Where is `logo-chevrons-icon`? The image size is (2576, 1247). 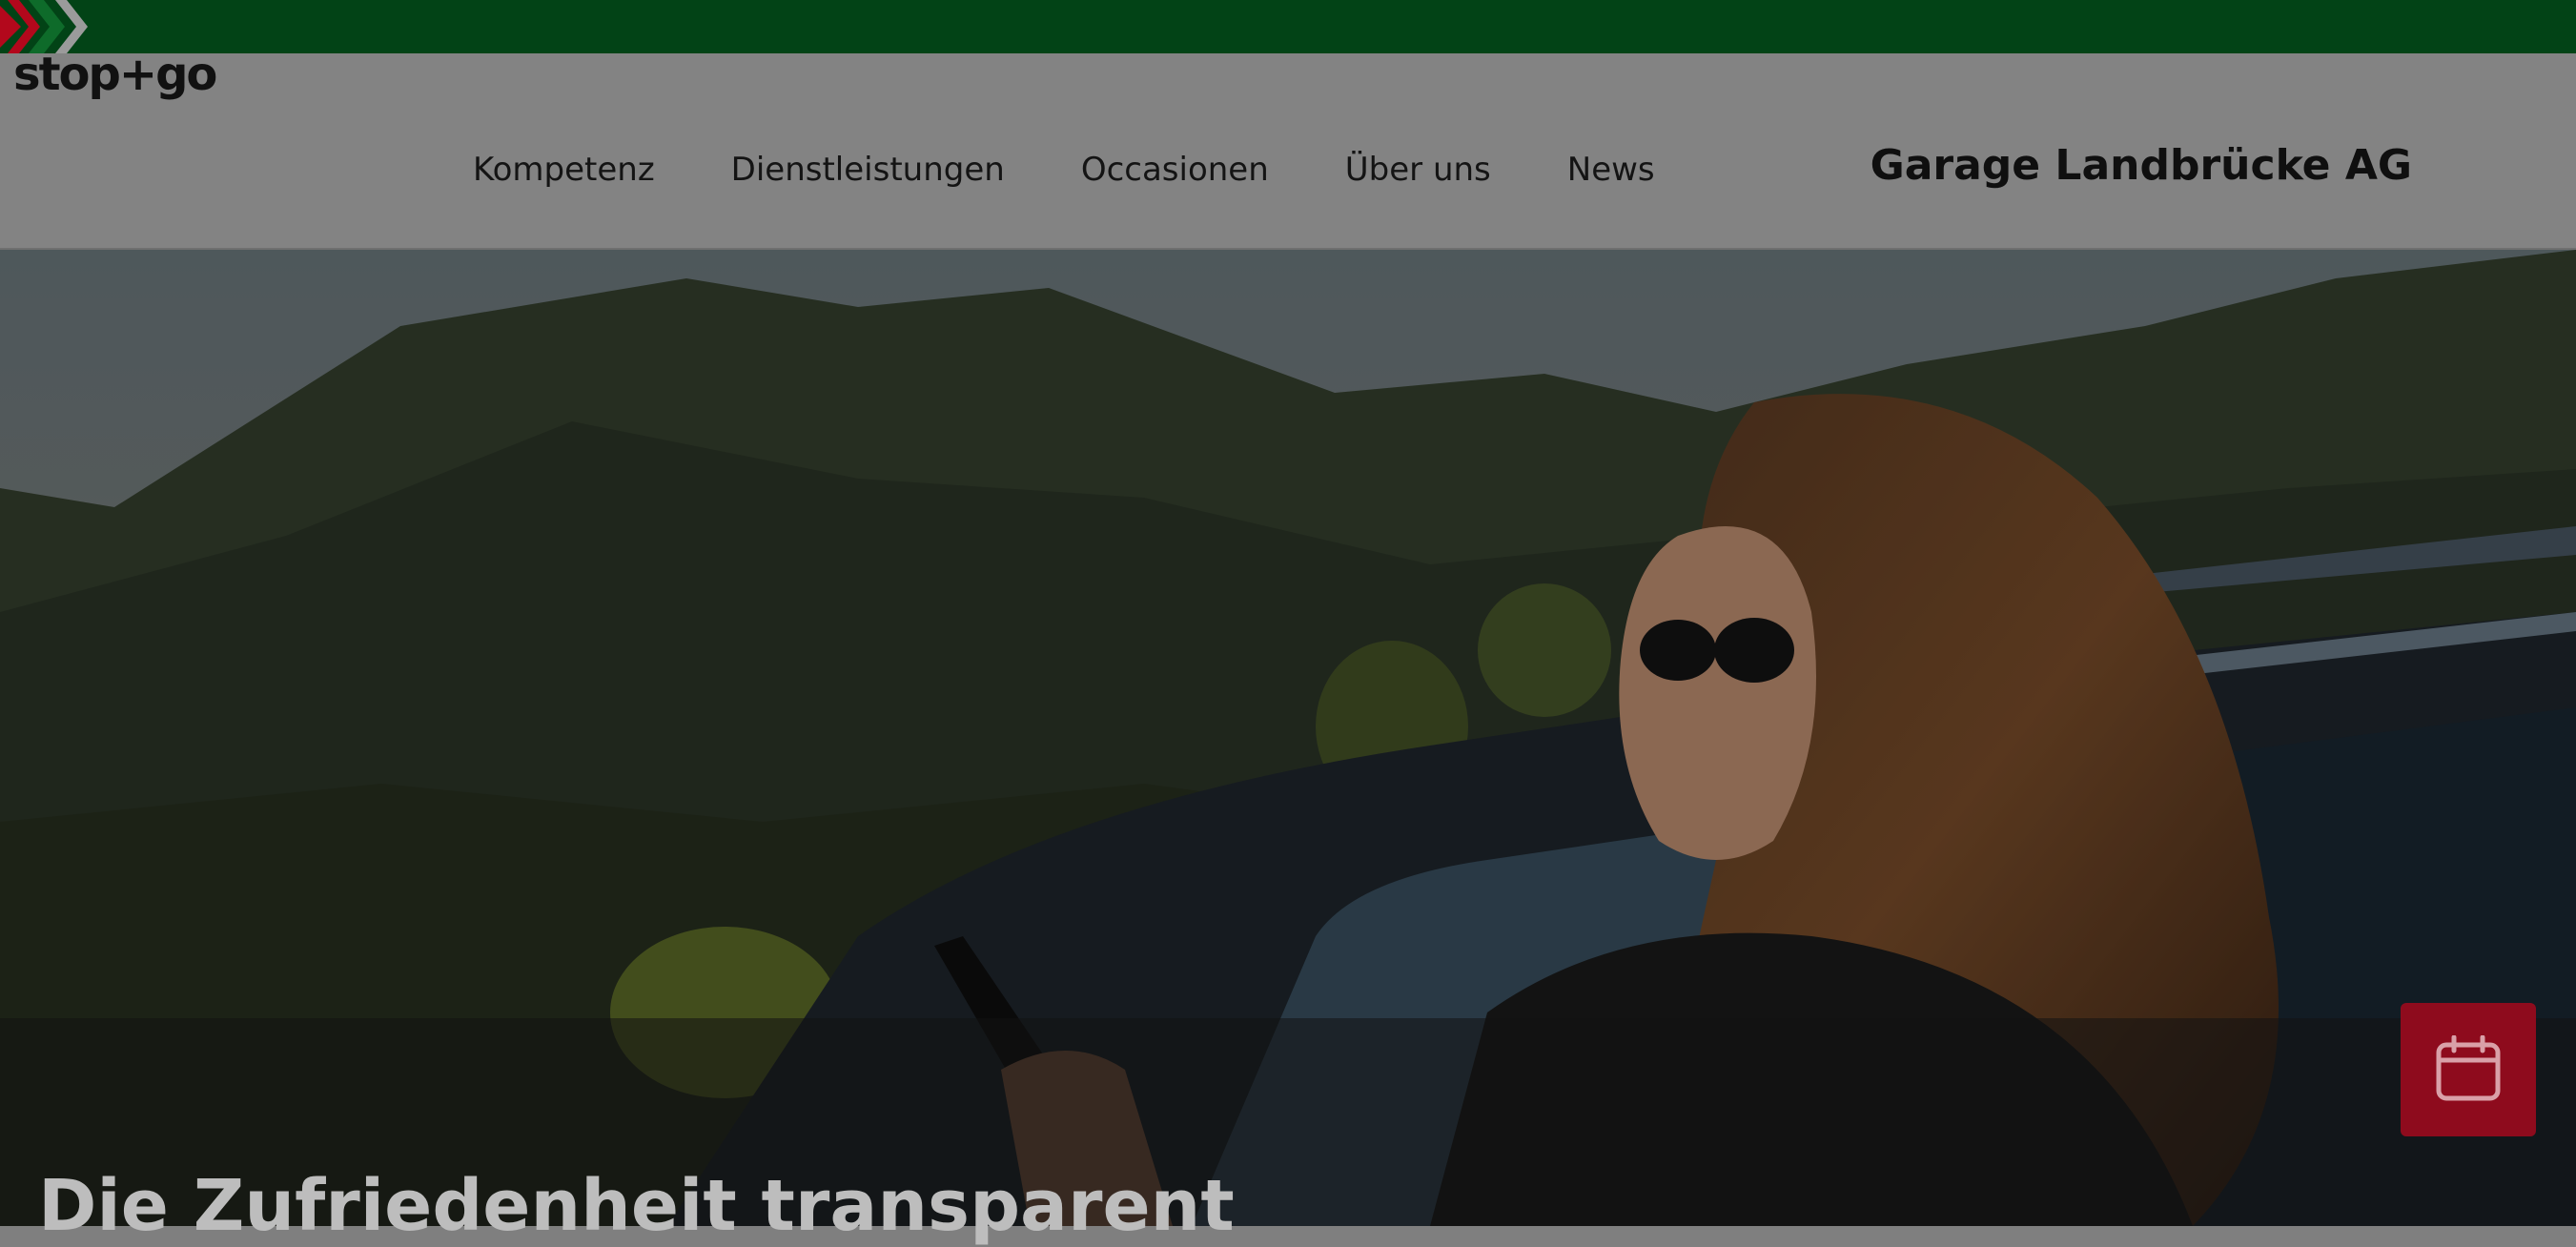
logo-chevrons-icon is located at coordinates (44, 26).